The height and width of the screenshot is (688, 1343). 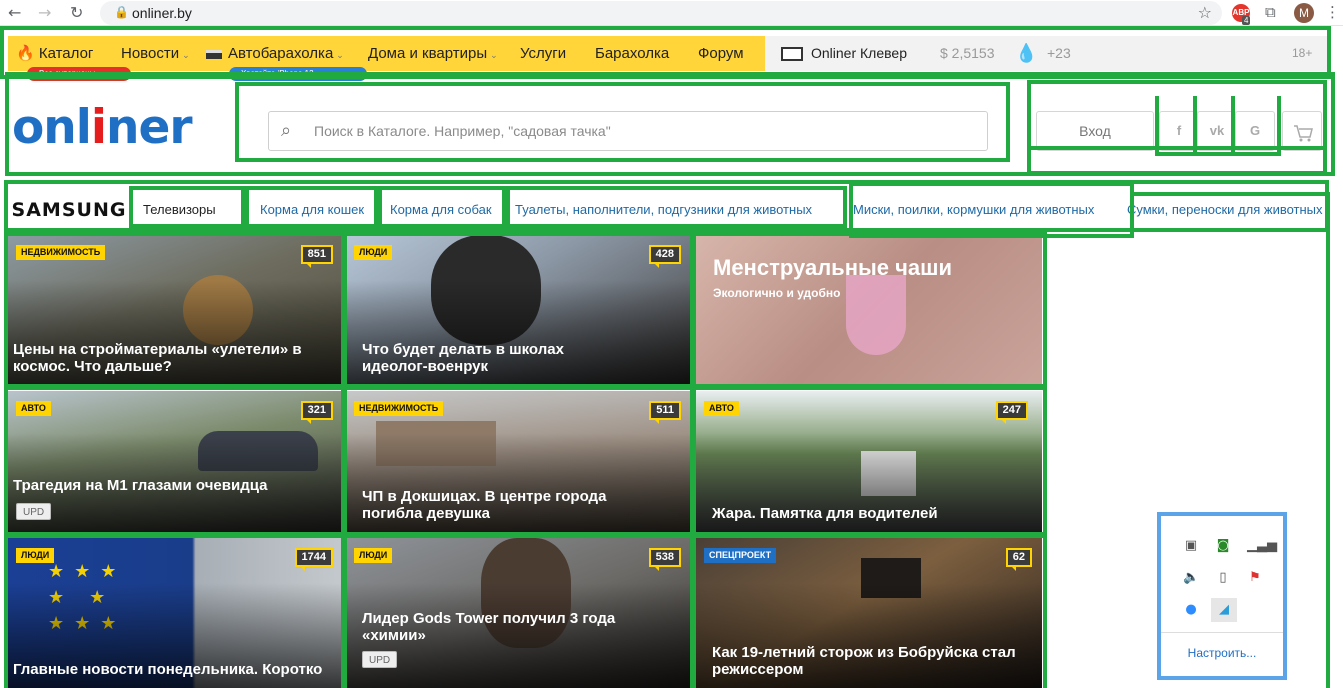 I want to click on url-text: onliner.by, so click(x=162, y=13).